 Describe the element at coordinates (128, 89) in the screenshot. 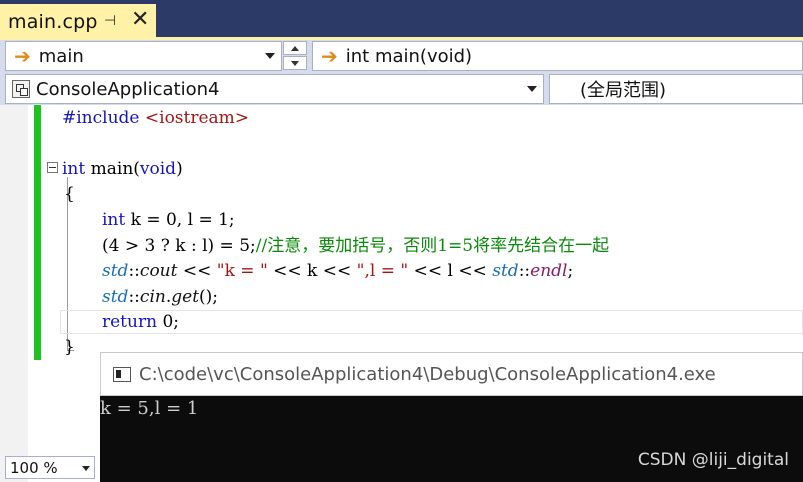

I see `project-dropdown-value: ConsoleApplication4` at that location.